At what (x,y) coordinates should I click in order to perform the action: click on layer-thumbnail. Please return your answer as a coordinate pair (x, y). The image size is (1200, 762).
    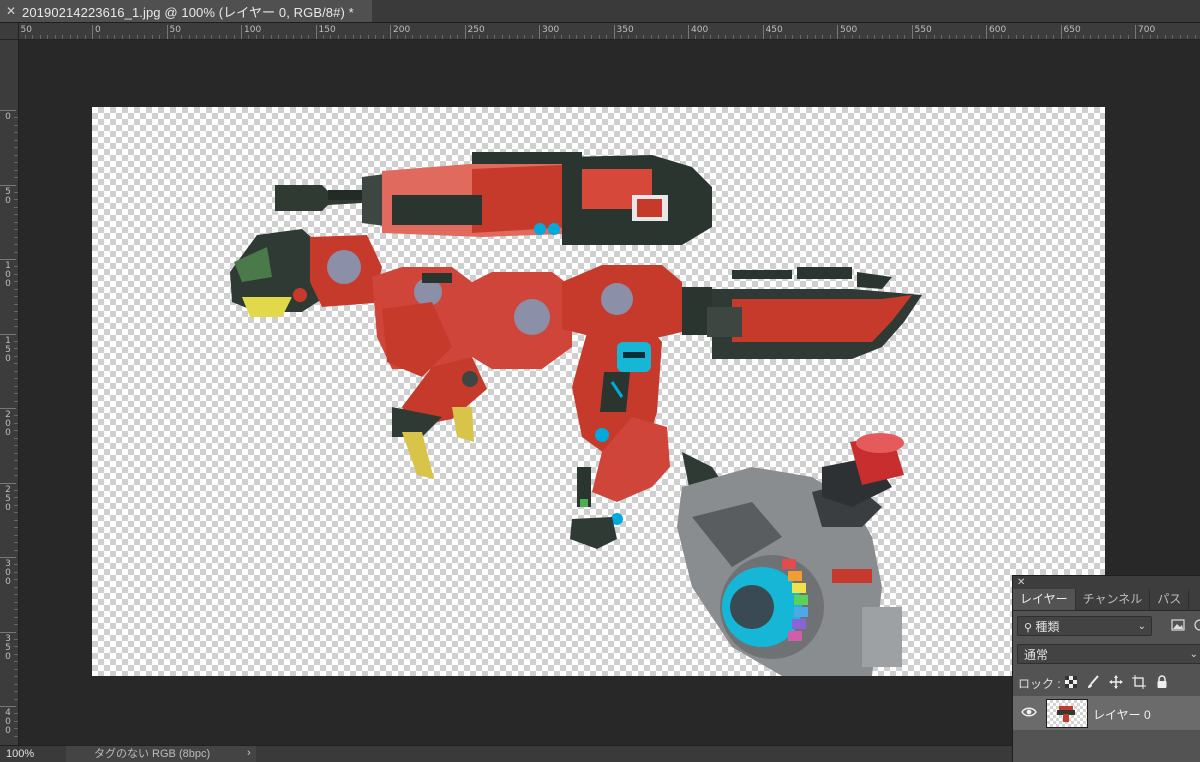
    Looking at the image, I should click on (1067, 713).